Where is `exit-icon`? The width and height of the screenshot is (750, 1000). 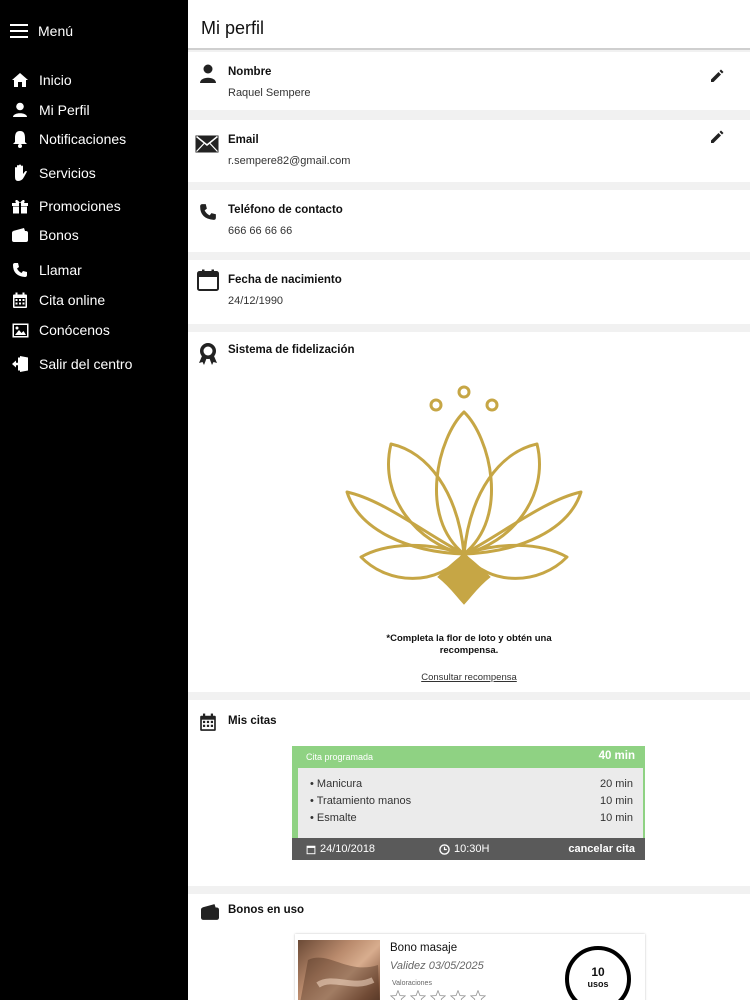
exit-icon is located at coordinates (20, 364).